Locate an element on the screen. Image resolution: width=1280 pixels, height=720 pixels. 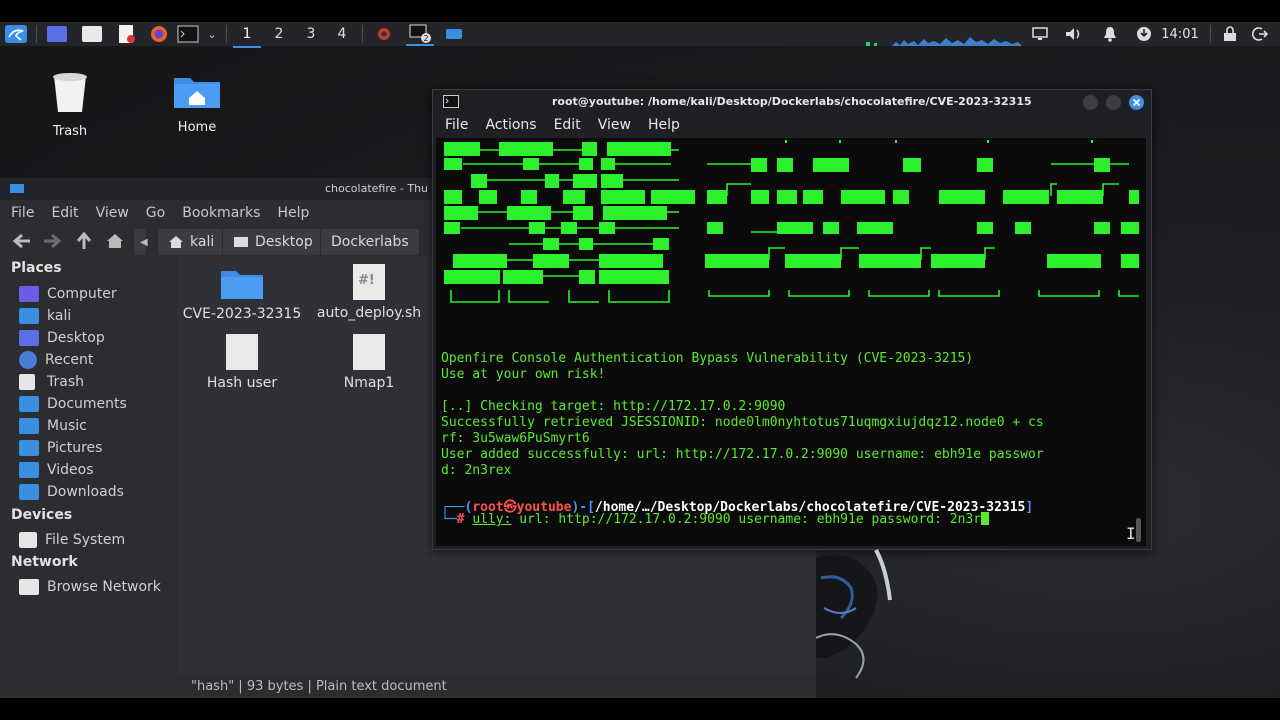
script-file-icon: #! is located at coordinates (369, 282).